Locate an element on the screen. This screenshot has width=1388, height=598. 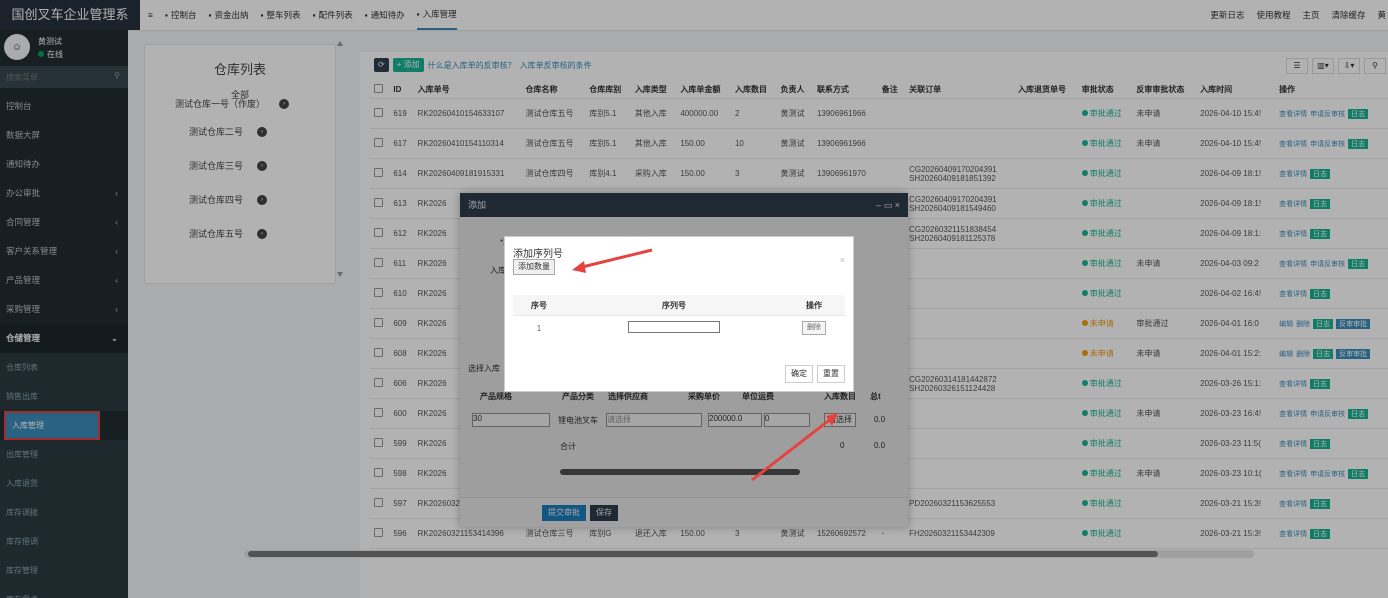
annotation-arrows is located at coordinates (705, 365).